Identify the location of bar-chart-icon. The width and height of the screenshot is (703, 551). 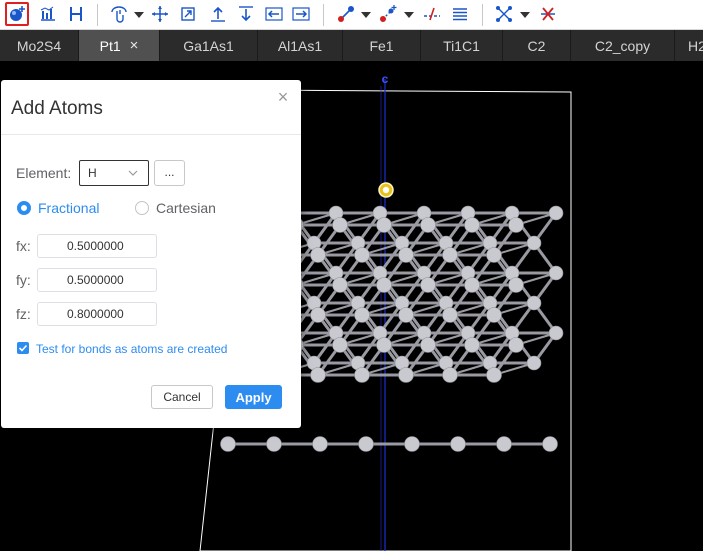
(48, 14).